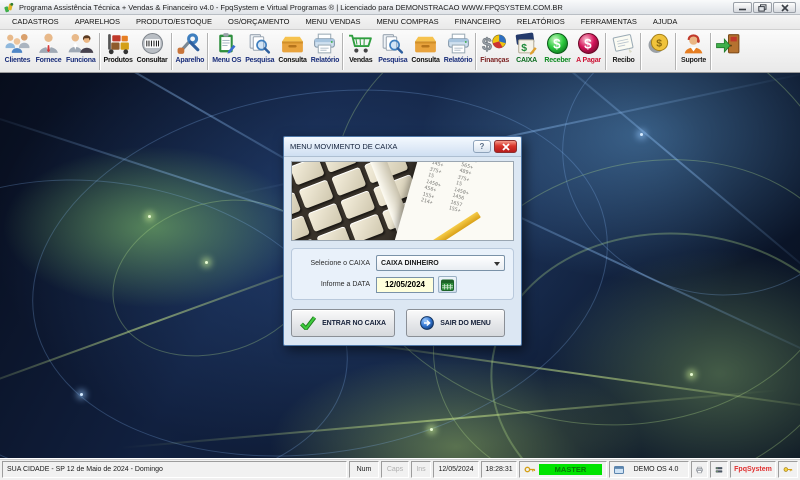 The height and width of the screenshot is (480, 800). Describe the element at coordinates (345, 284) in the screenshot. I see `date-field-label: Informe a DATA` at that location.